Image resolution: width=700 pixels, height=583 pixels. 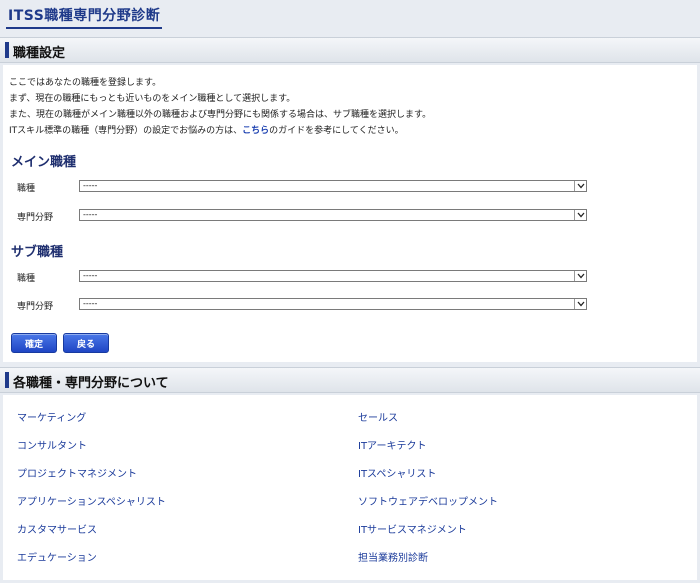 What do you see at coordinates (51, 416) in the screenshot?
I see `link-marketing: マーケティング` at bounding box center [51, 416].